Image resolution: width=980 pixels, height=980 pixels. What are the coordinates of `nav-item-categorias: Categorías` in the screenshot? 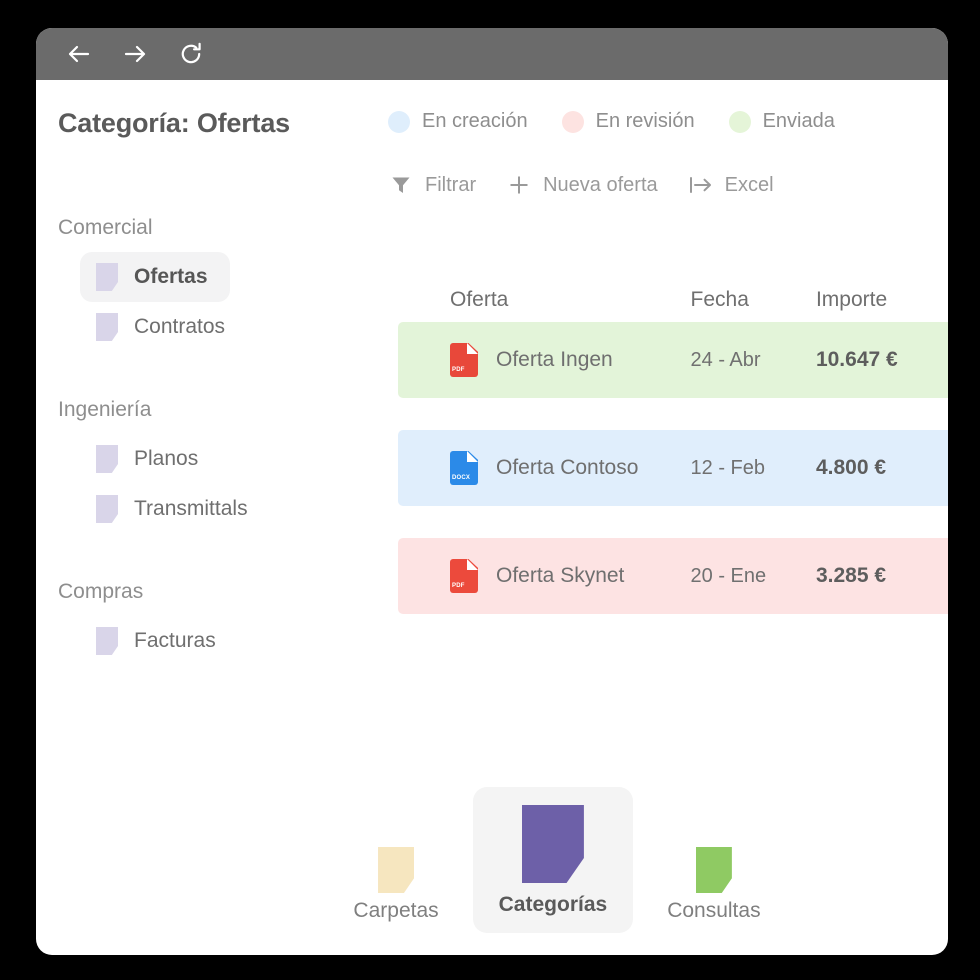 It's located at (553, 860).